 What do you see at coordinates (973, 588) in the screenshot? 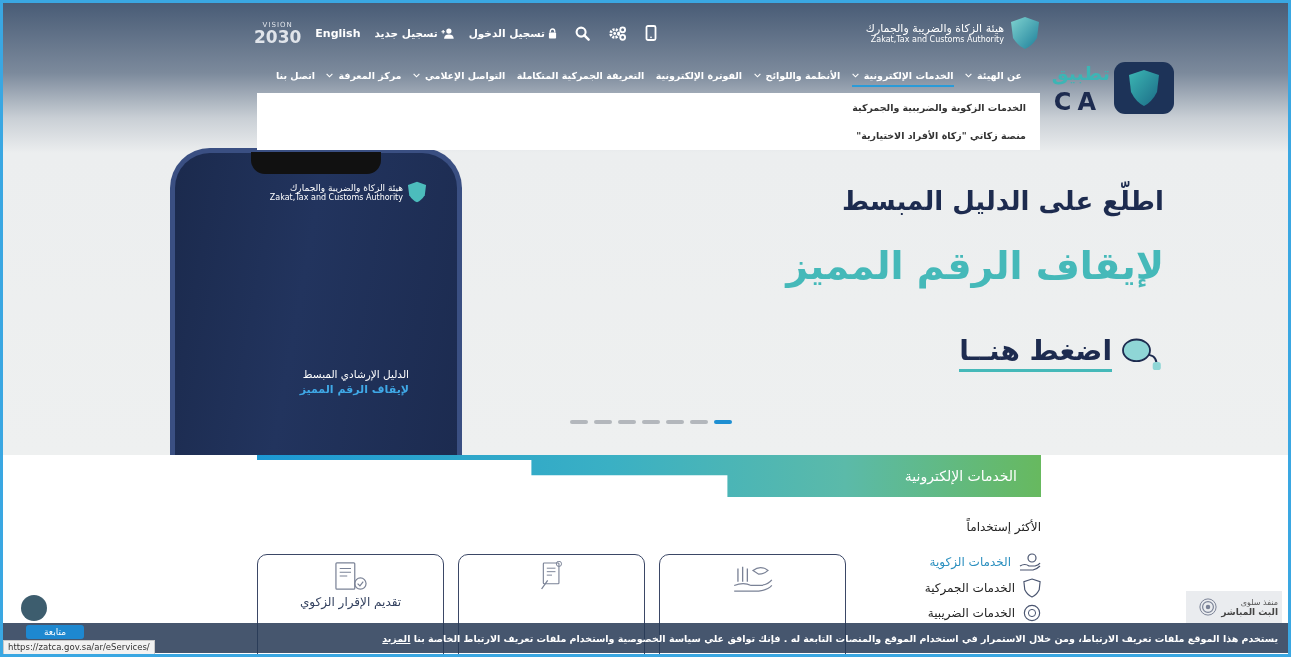
I see `category-item: الخدمات الجمركية` at bounding box center [973, 588].